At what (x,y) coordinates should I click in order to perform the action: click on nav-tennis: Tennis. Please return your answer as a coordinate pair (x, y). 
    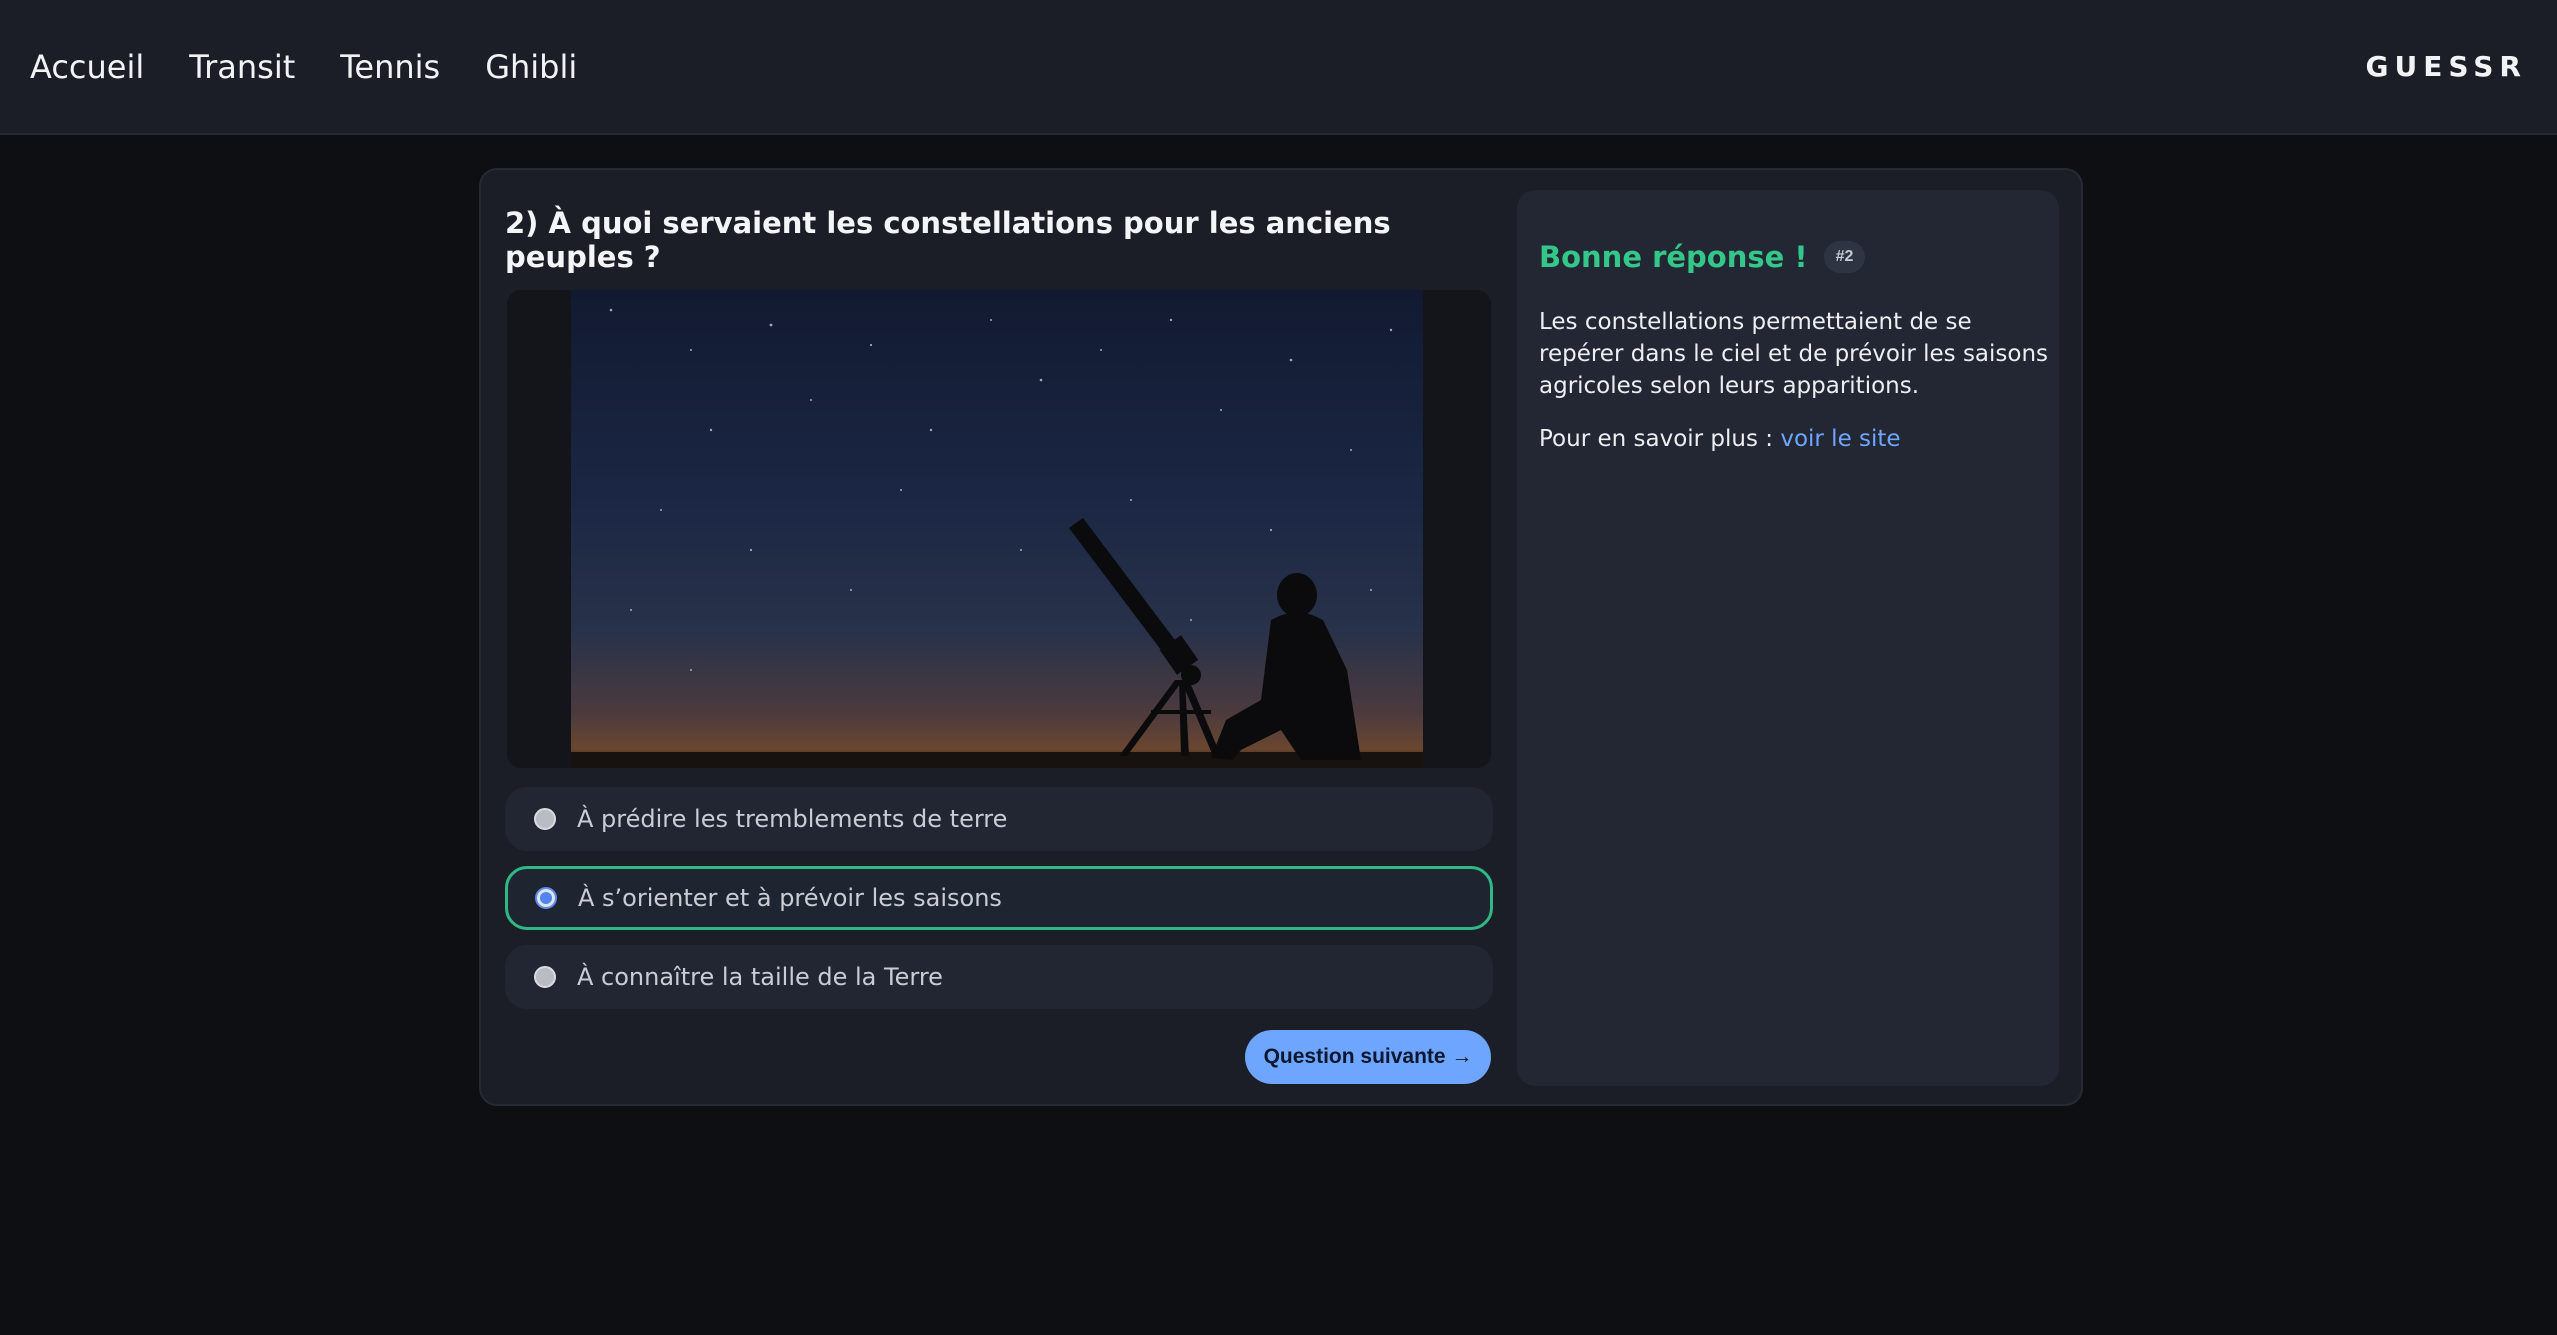
    Looking at the image, I should click on (390, 67).